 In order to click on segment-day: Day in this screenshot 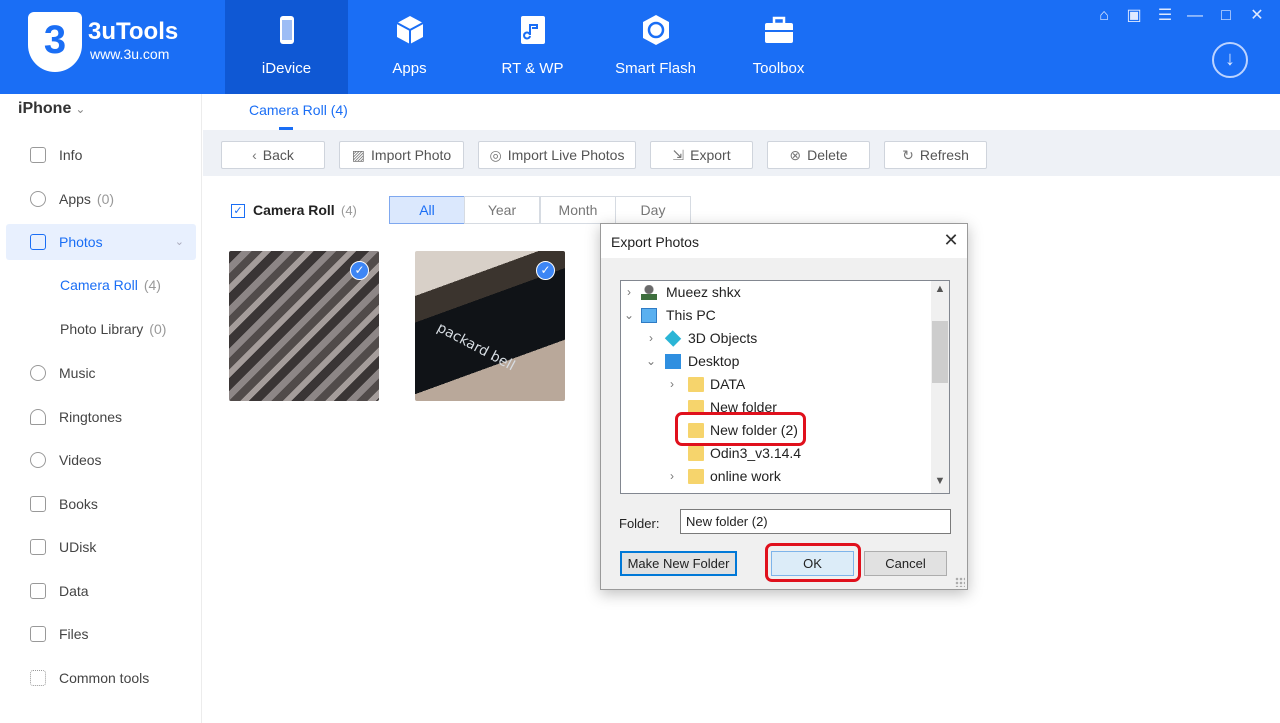, I will do `click(653, 210)`.